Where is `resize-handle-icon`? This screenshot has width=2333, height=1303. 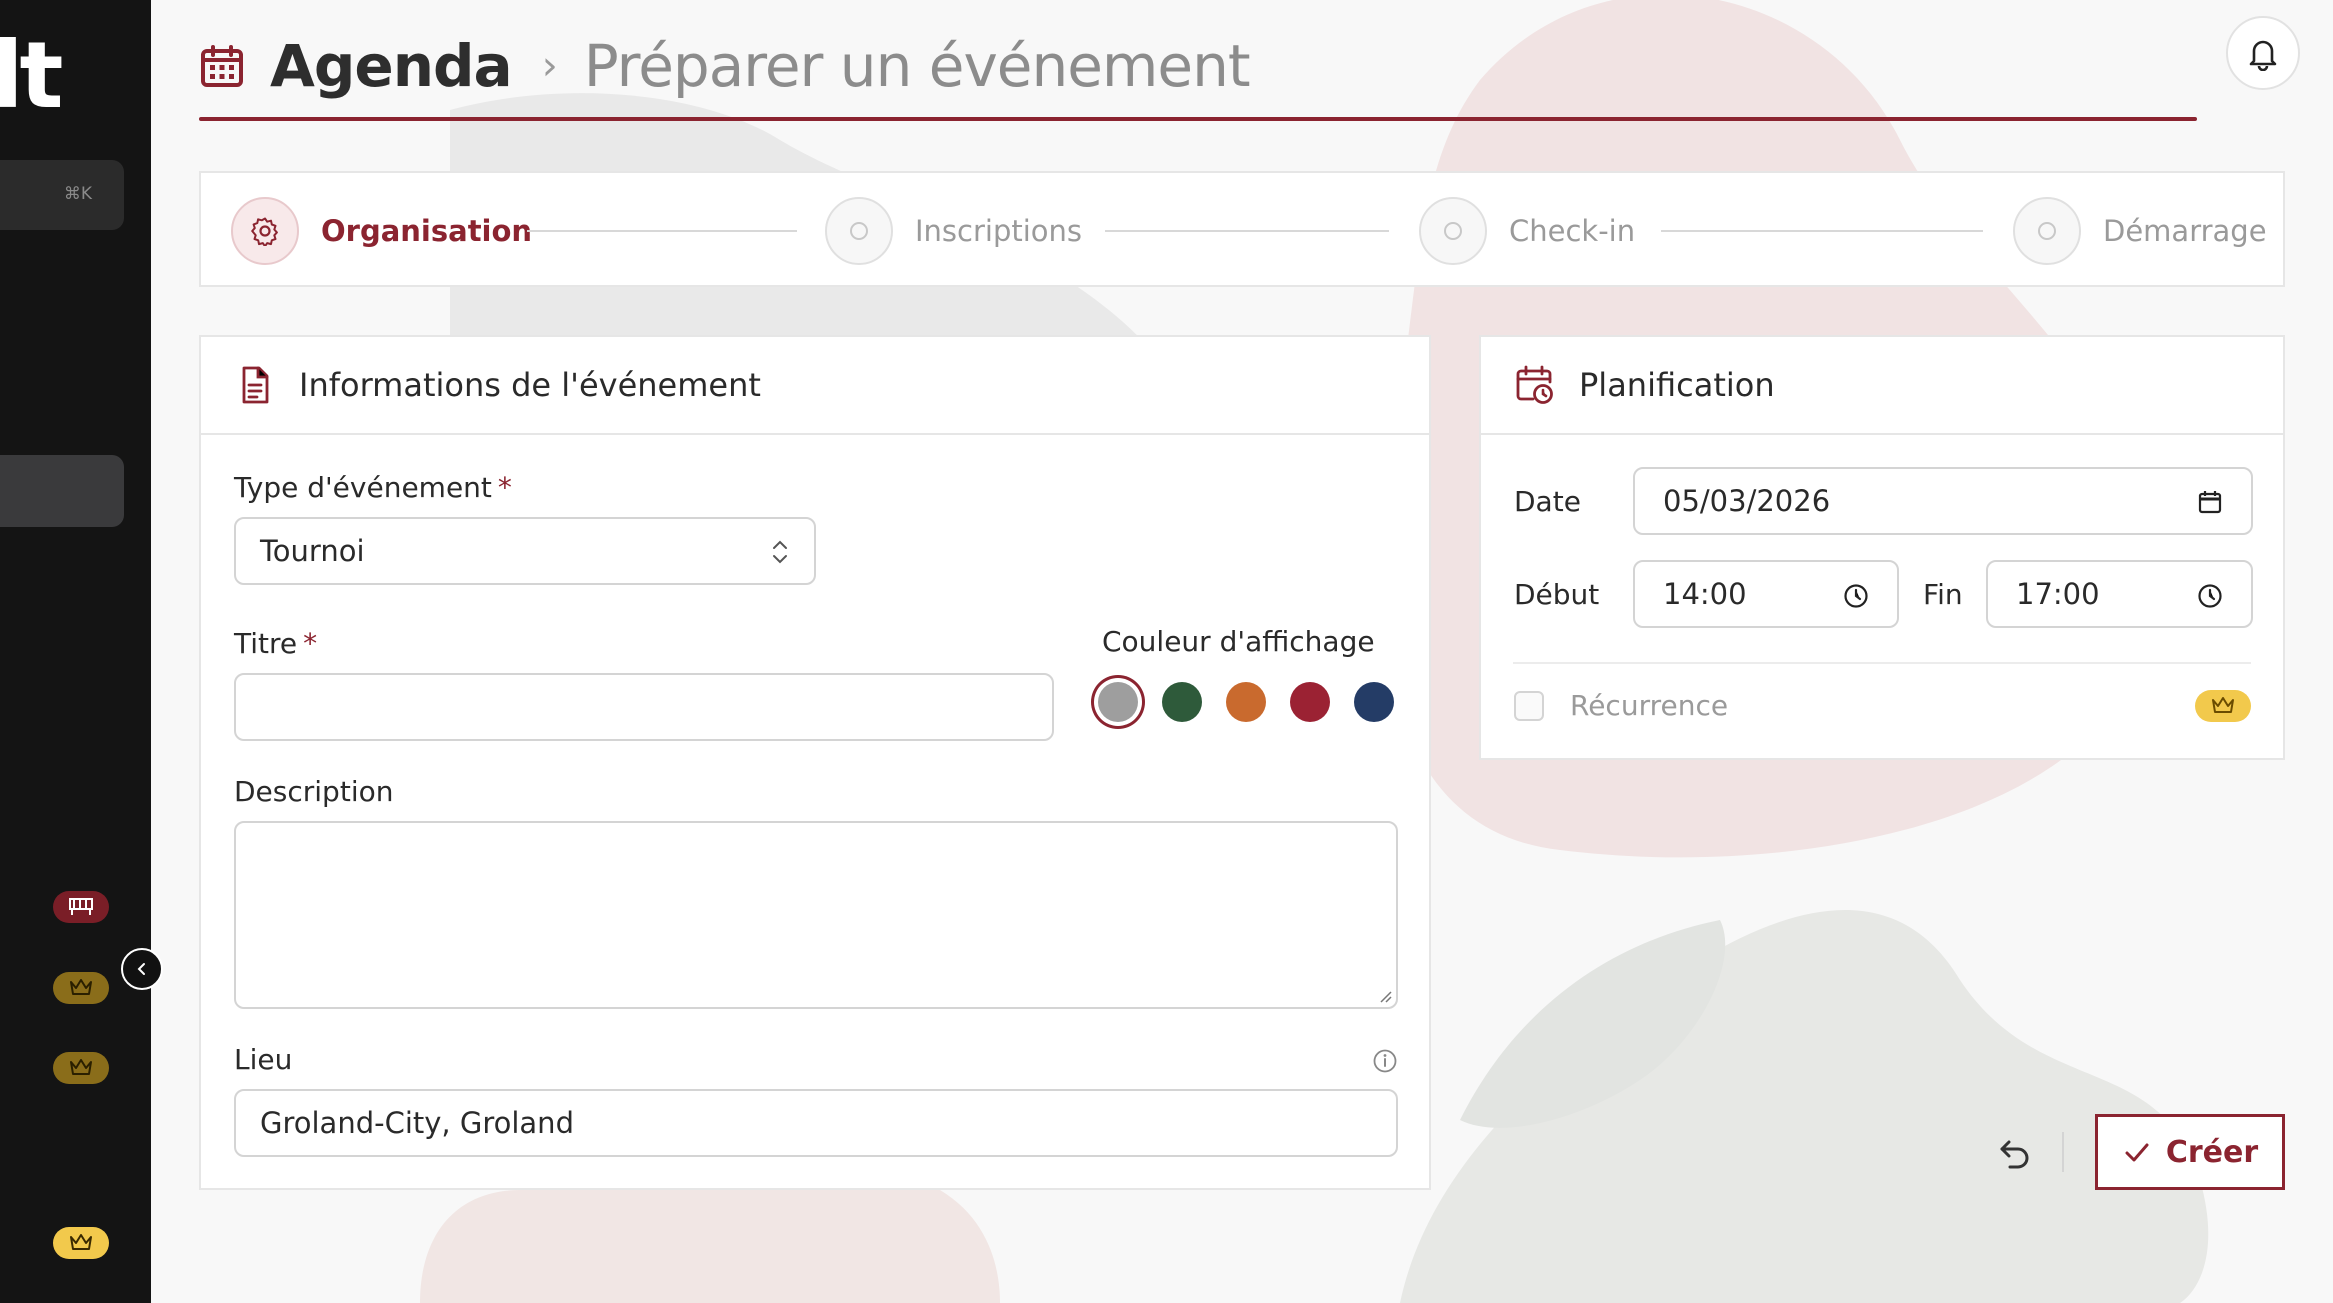
resize-handle-icon is located at coordinates (1385, 996).